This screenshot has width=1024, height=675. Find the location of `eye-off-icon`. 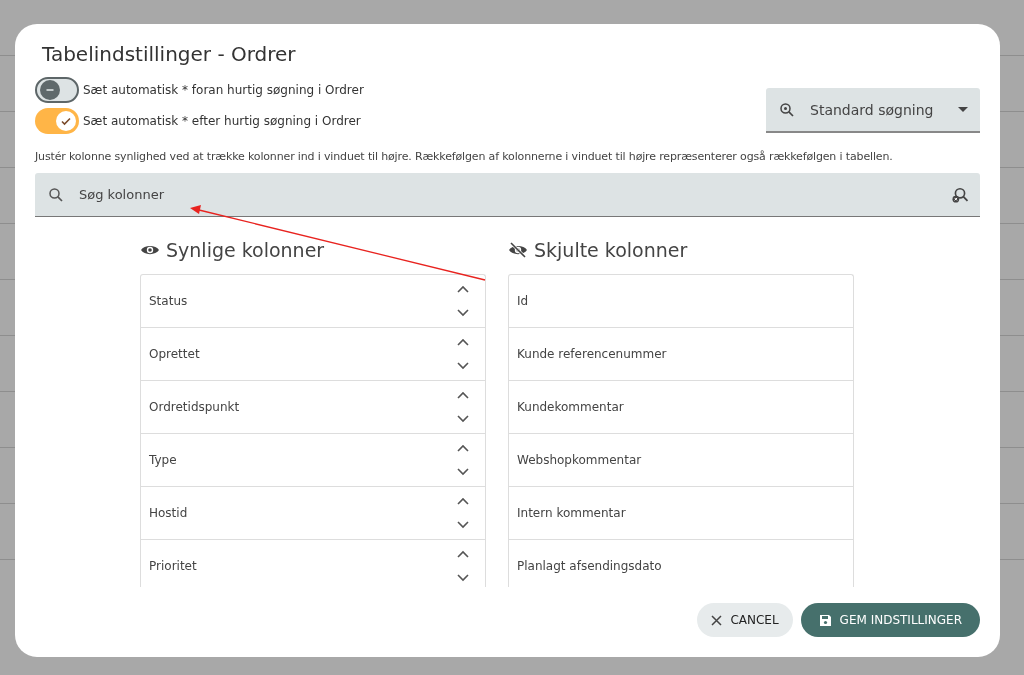

eye-off-icon is located at coordinates (518, 250).